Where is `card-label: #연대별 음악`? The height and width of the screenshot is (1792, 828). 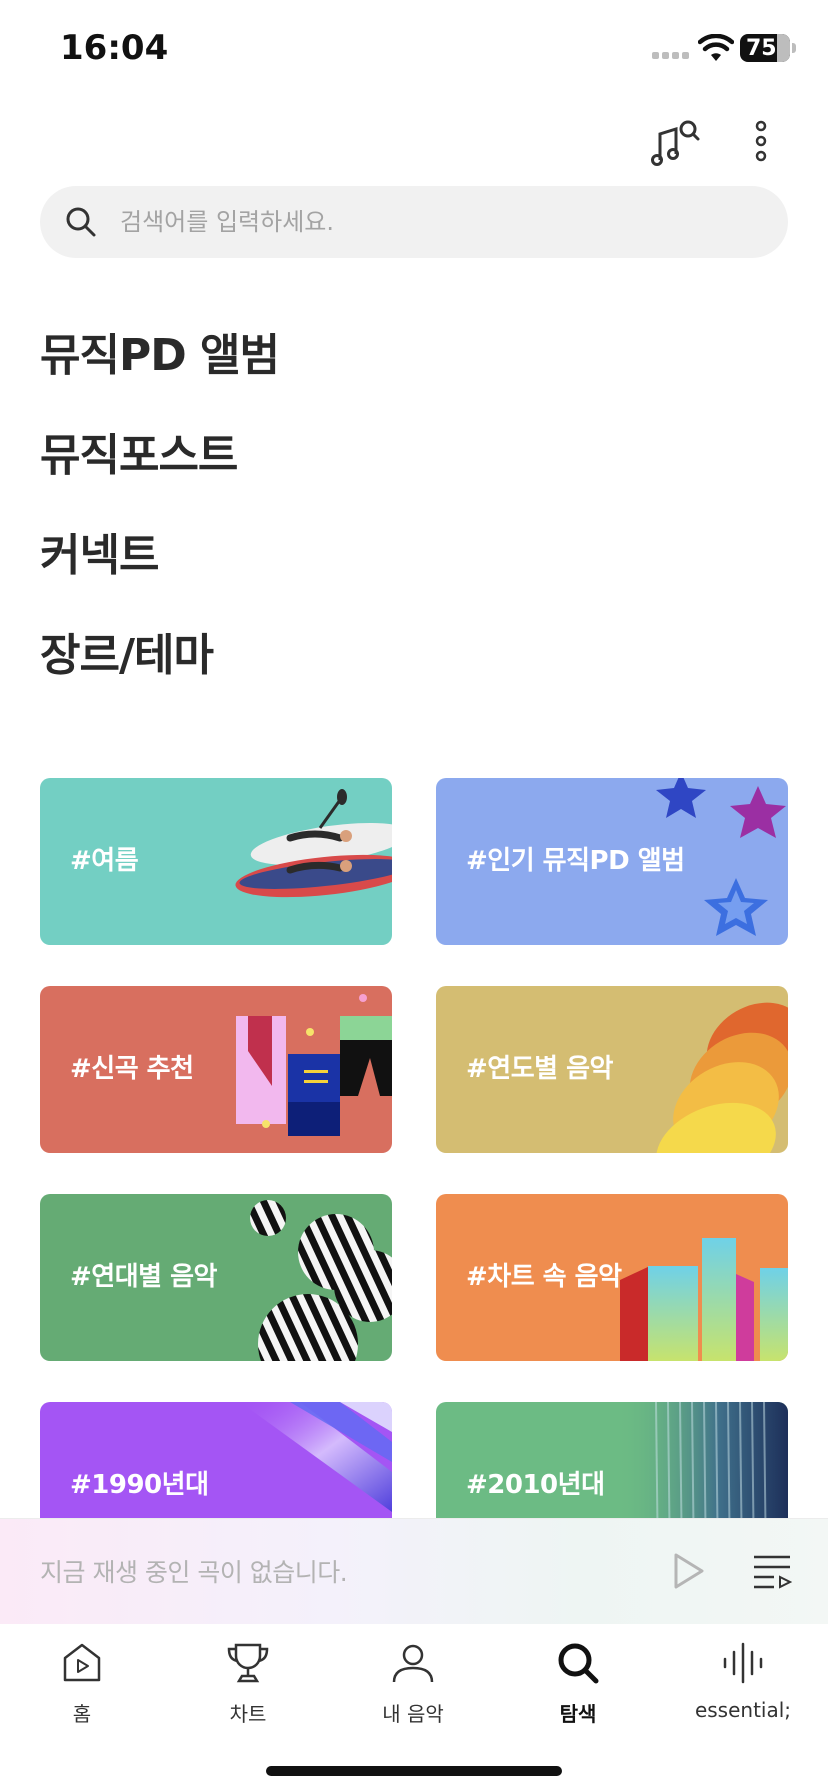
card-label: #연대별 음악 is located at coordinates (143, 1277).